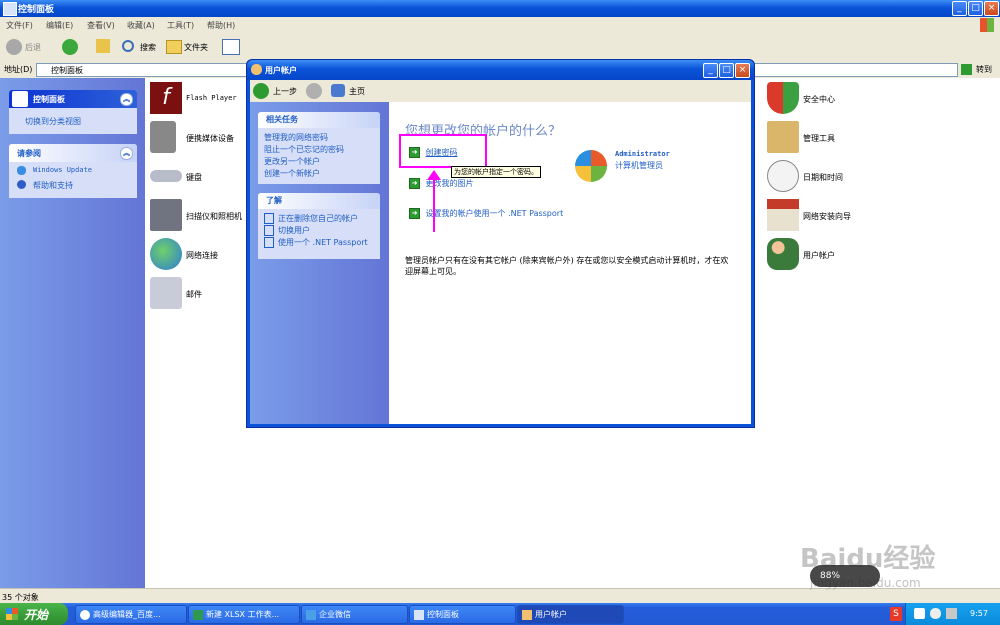 The height and width of the screenshot is (625, 1000). I want to click on learn-link: 正在删除您自己的帐户, so click(319, 219).